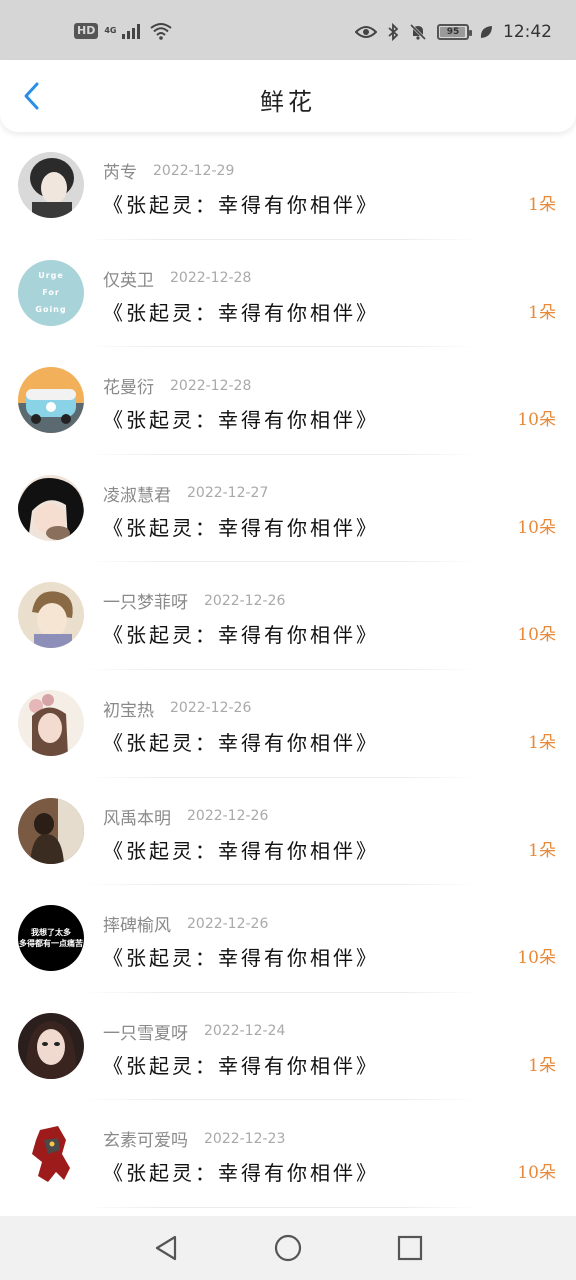 The image size is (576, 1280). I want to click on circle-home-icon, so click(288, 1248).